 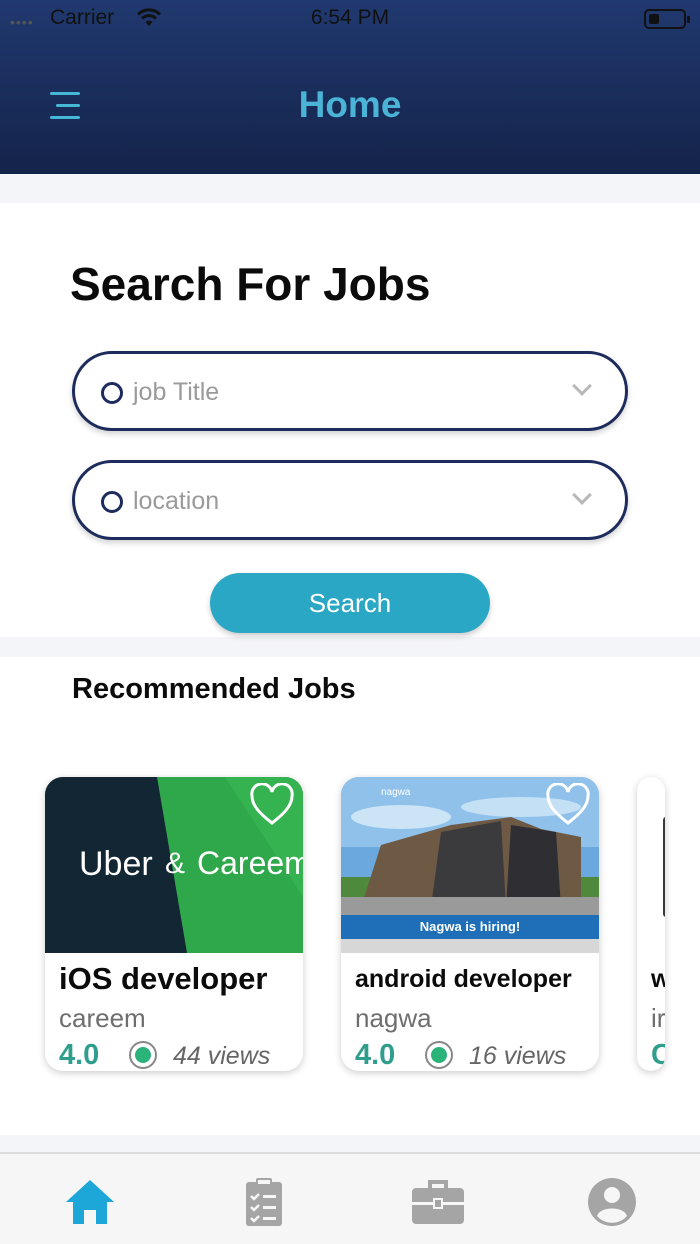 I want to click on search-heading: Search For Jobs, so click(x=250, y=284).